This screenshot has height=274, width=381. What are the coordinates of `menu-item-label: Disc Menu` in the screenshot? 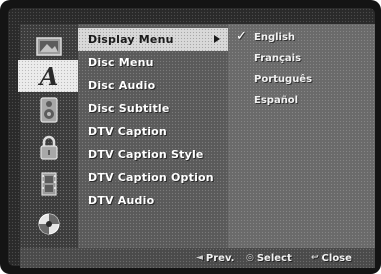 It's located at (121, 62).